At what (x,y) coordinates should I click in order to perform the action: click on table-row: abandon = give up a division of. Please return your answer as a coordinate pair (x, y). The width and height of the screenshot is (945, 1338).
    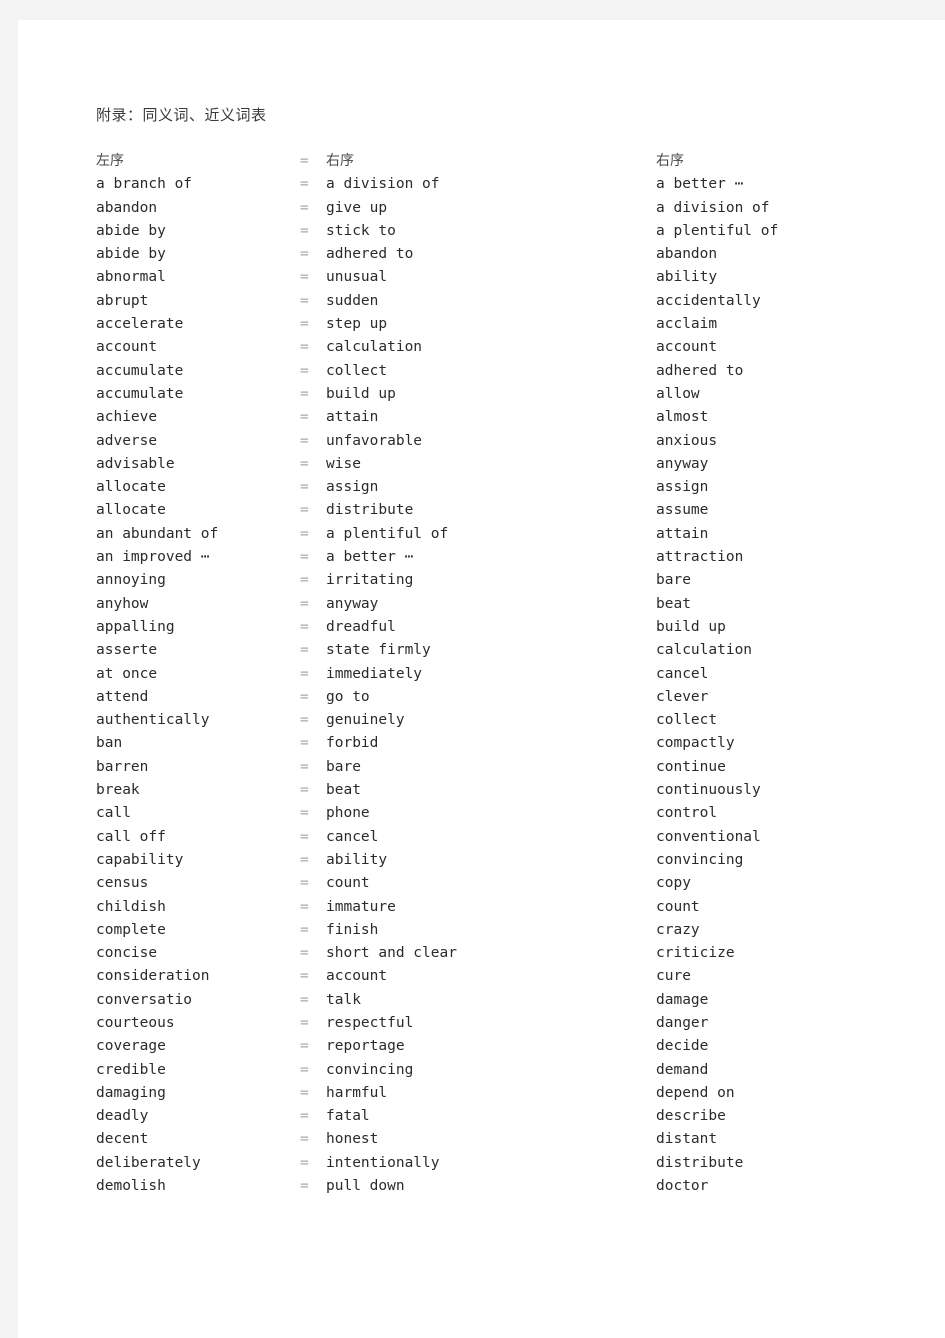
    Looking at the image, I should click on (481, 208).